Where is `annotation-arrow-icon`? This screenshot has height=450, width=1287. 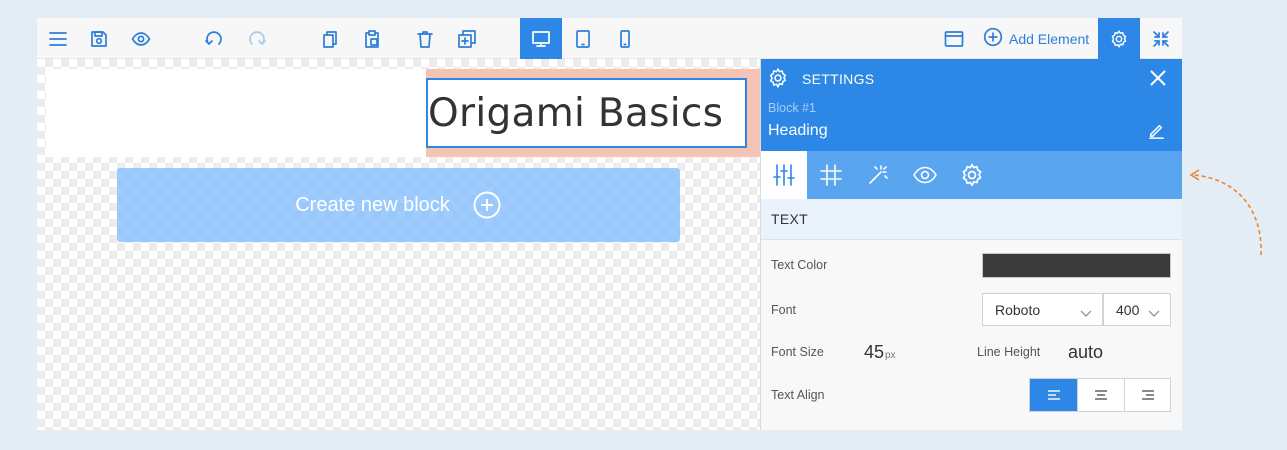 annotation-arrow-icon is located at coordinates (1225, 212).